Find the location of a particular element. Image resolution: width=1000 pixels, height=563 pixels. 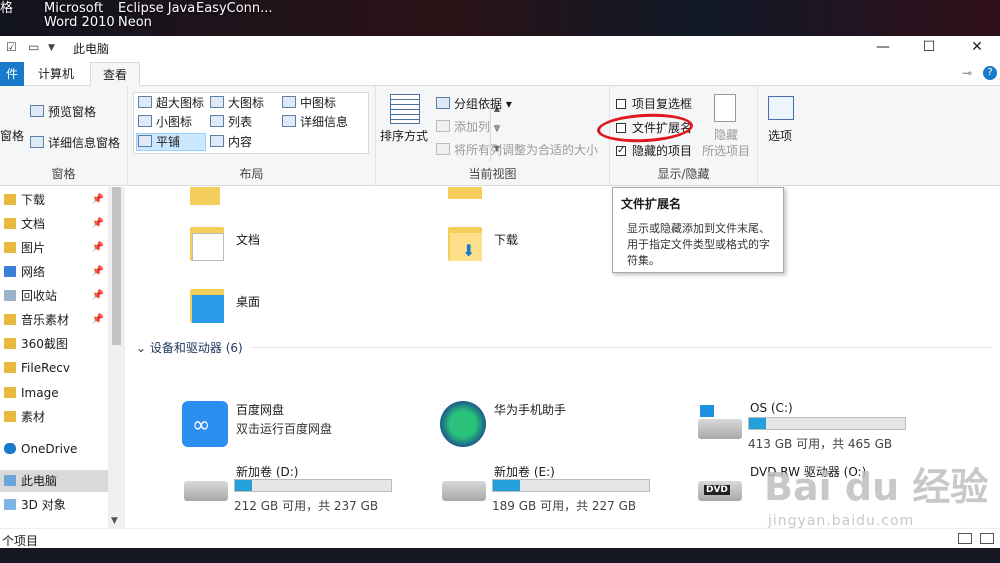

nav-item-recycle-bin: 回收站 📌 is located at coordinates (54, 296).